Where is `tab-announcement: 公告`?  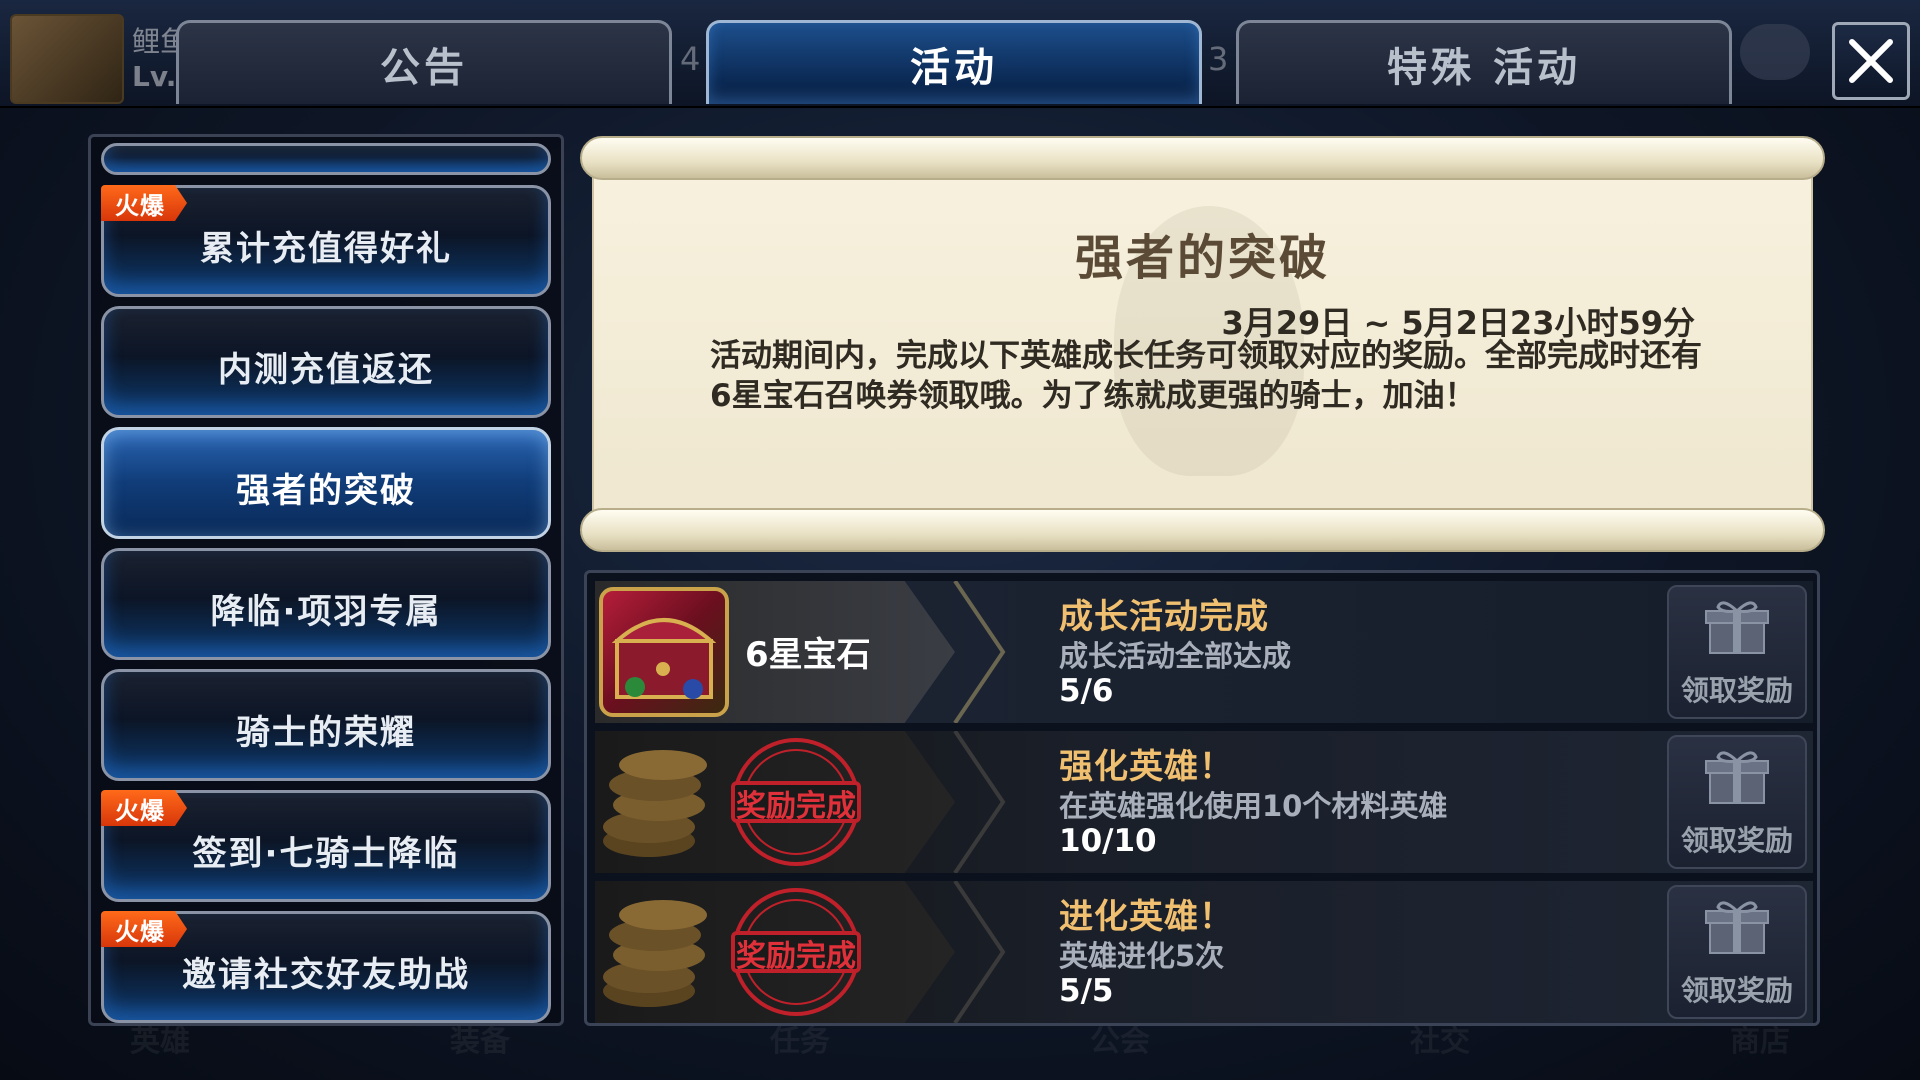 tab-announcement: 公告 is located at coordinates (424, 62).